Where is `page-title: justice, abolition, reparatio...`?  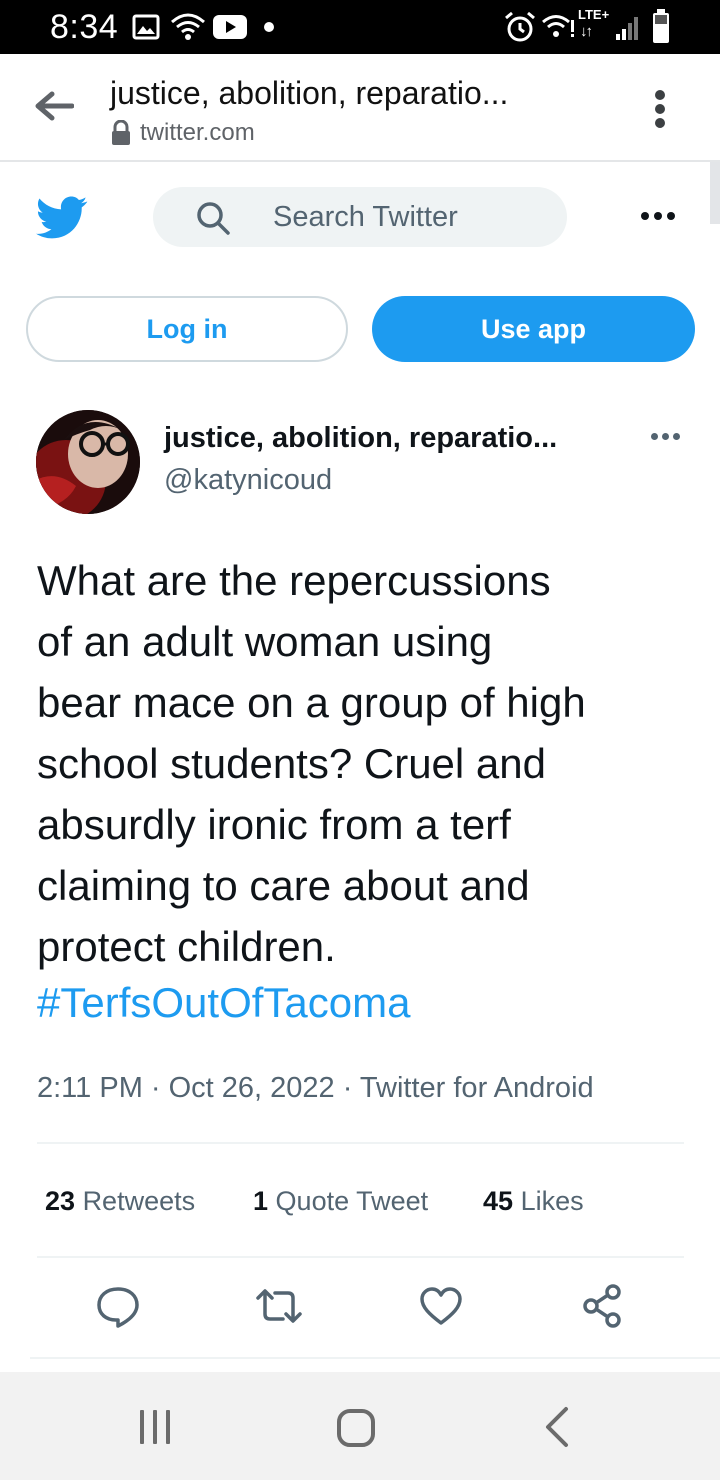
page-title: justice, abolition, reparatio... is located at coordinates (309, 93).